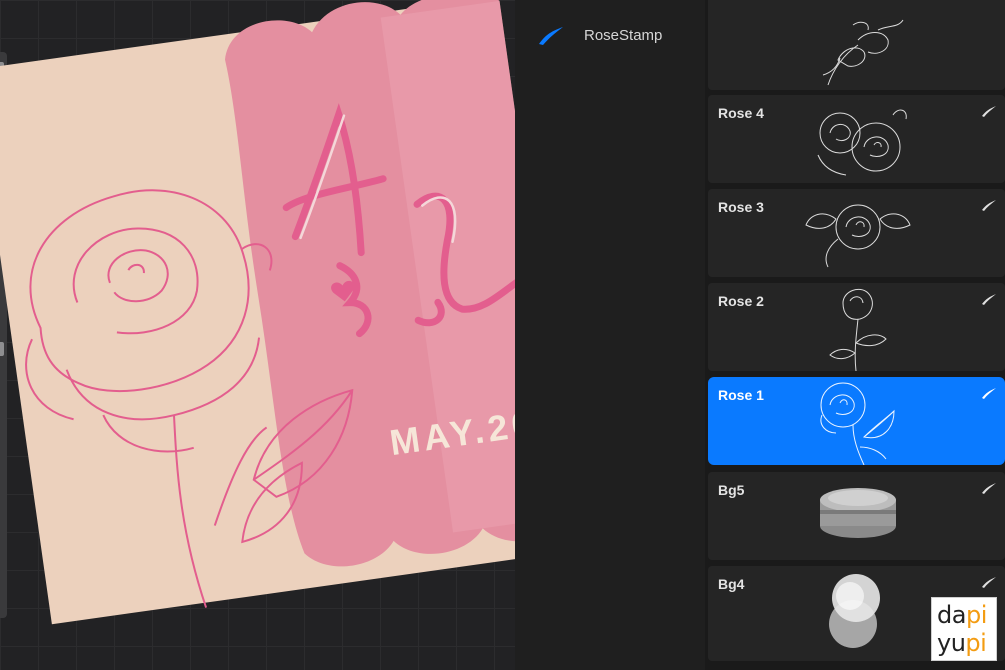  I want to click on brush-name: Bg5, so click(731, 490).